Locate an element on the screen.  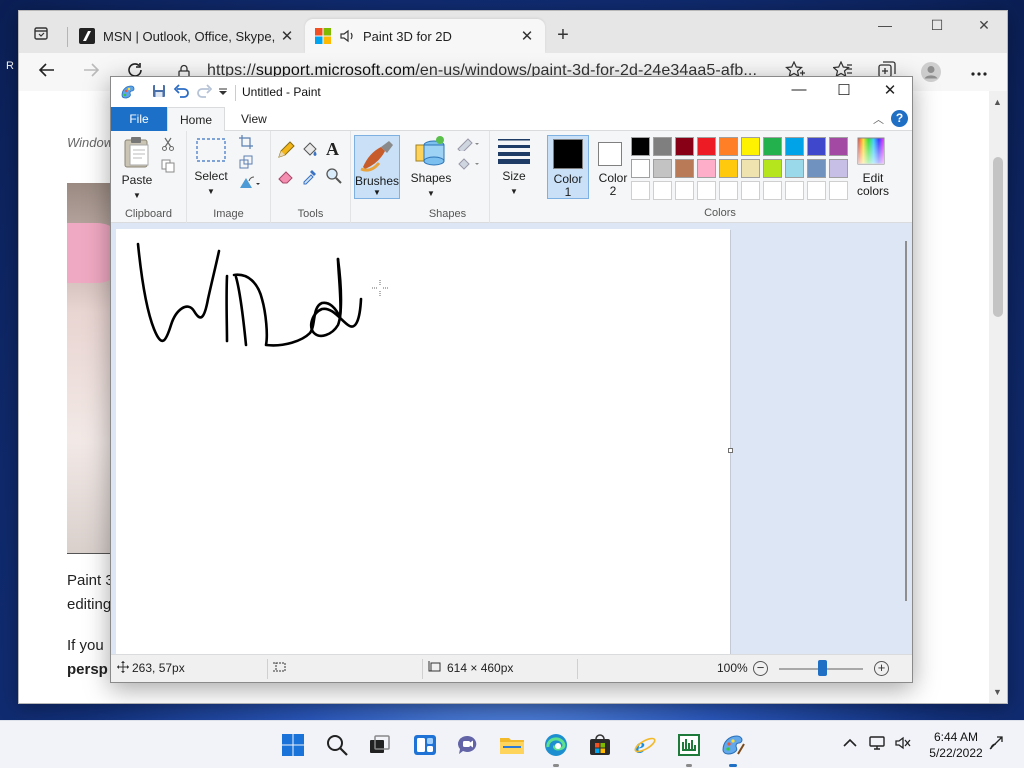
scroll-up-icon: ▲ is located at coordinates (997, 102).